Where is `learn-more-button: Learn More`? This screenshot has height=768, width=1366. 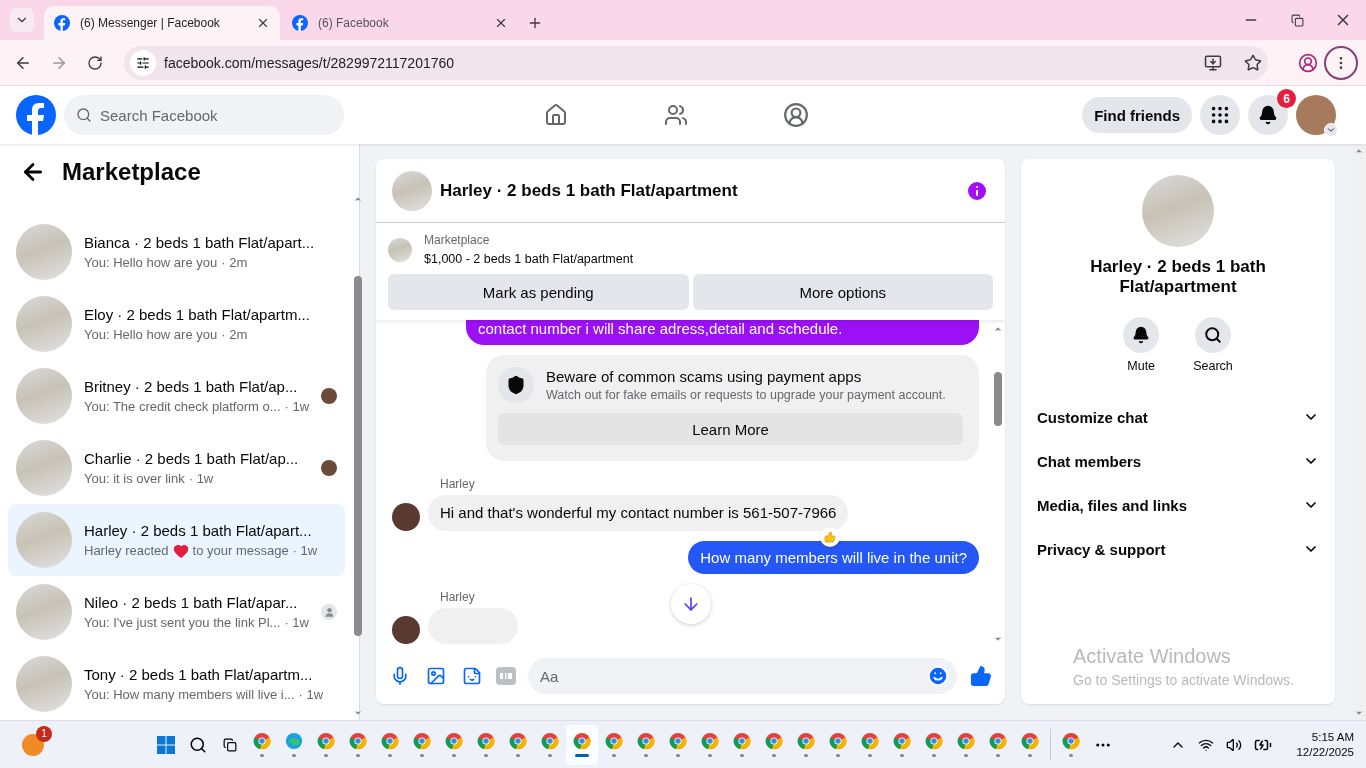
learn-more-button: Learn More is located at coordinates (730, 429).